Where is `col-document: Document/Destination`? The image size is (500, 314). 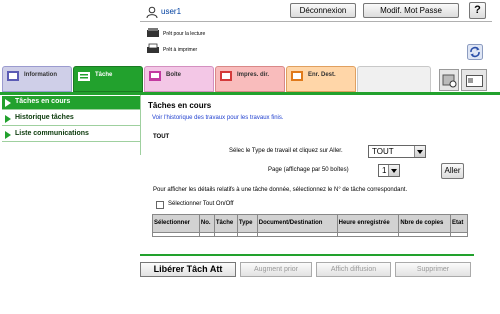 col-document: Document/Destination is located at coordinates (297, 223).